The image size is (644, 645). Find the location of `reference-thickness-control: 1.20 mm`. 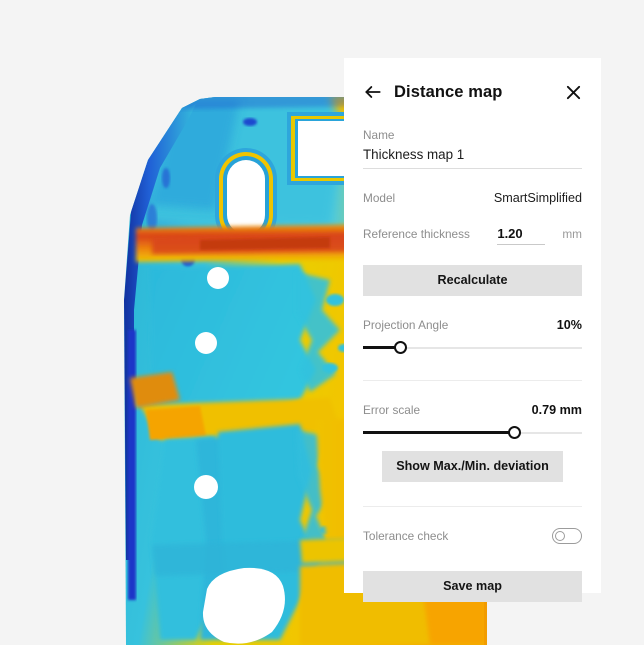

reference-thickness-control: 1.20 mm is located at coordinates (539, 235).